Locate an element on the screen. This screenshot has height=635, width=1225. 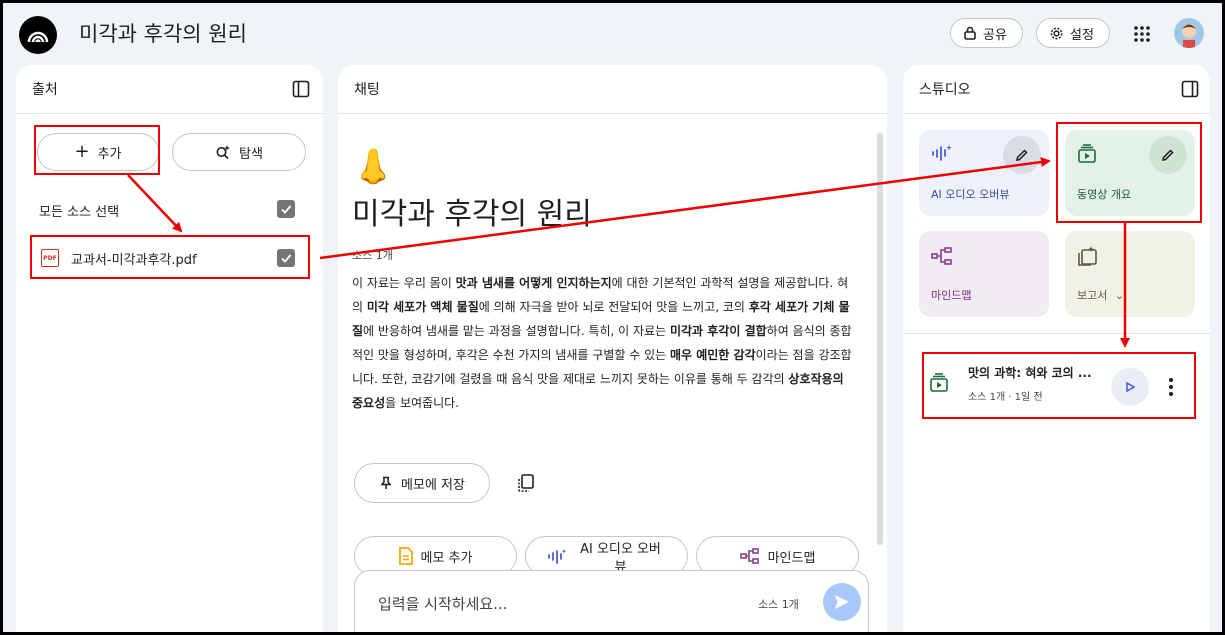
select-all-checkbox is located at coordinates (286, 209).